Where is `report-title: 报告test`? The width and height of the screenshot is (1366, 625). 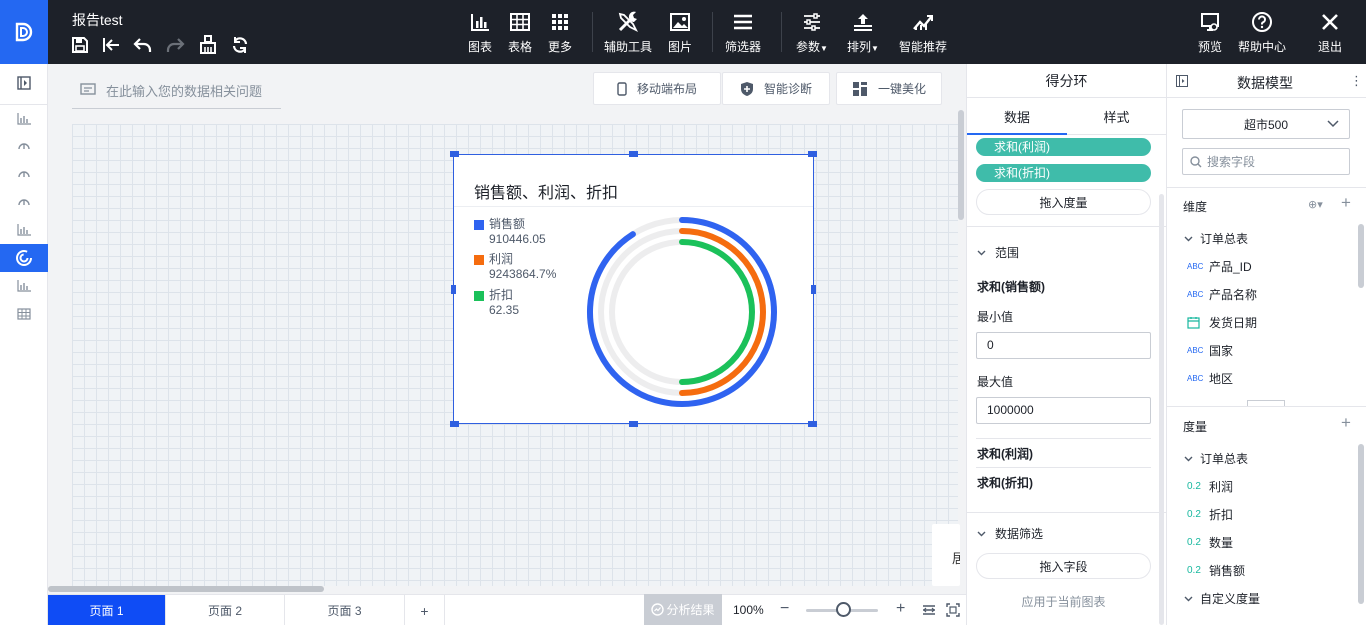
report-title: 报告test is located at coordinates (97, 20).